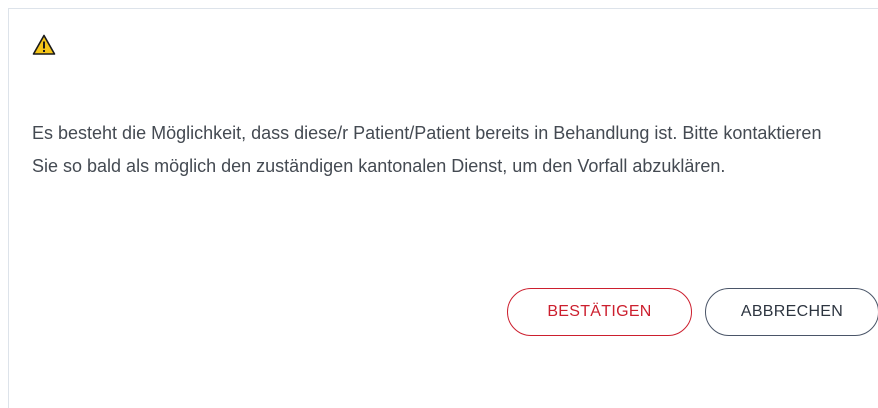 The height and width of the screenshot is (408, 878). What do you see at coordinates (44, 45) in the screenshot?
I see `warning-icon` at bounding box center [44, 45].